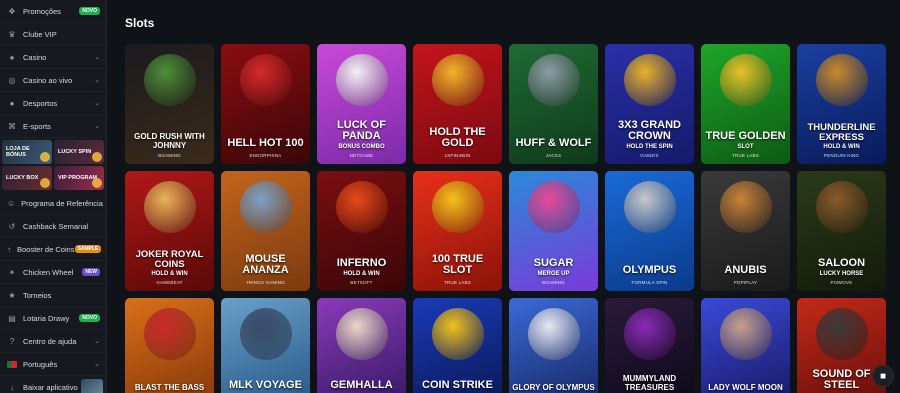  I want to click on chat-button: ■, so click(883, 376).